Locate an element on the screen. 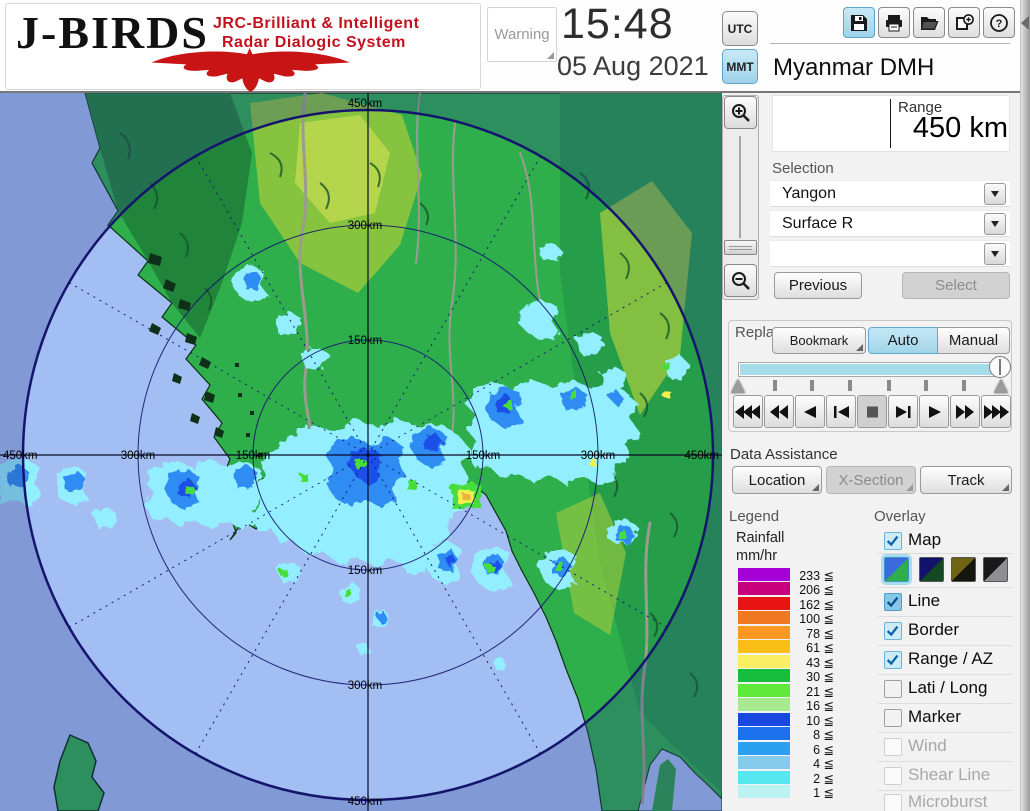 The width and height of the screenshot is (1030, 811). mmt-button: MMT is located at coordinates (740, 66).